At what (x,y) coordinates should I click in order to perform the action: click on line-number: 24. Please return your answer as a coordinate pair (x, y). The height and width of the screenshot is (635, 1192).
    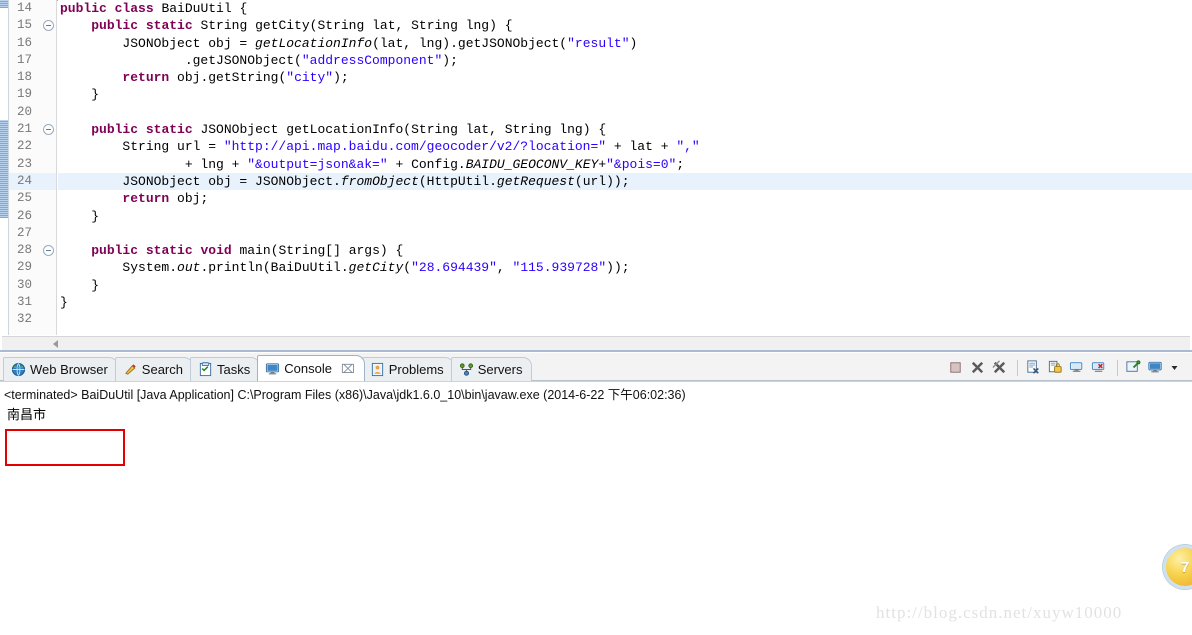
    Looking at the image, I should click on (32, 181).